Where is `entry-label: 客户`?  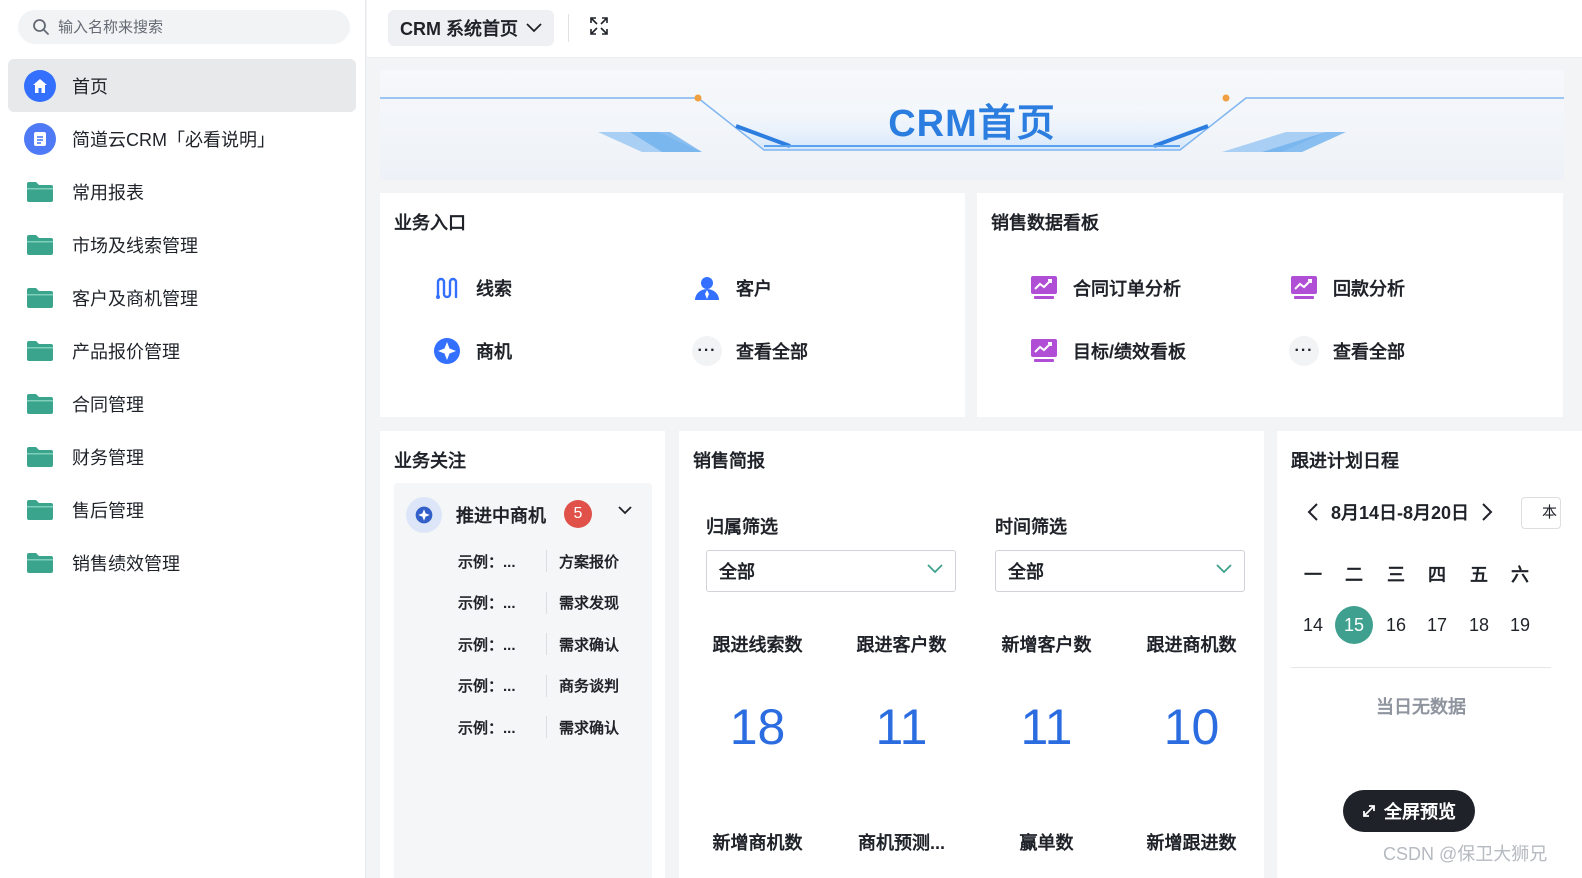 entry-label: 客户 is located at coordinates (754, 289).